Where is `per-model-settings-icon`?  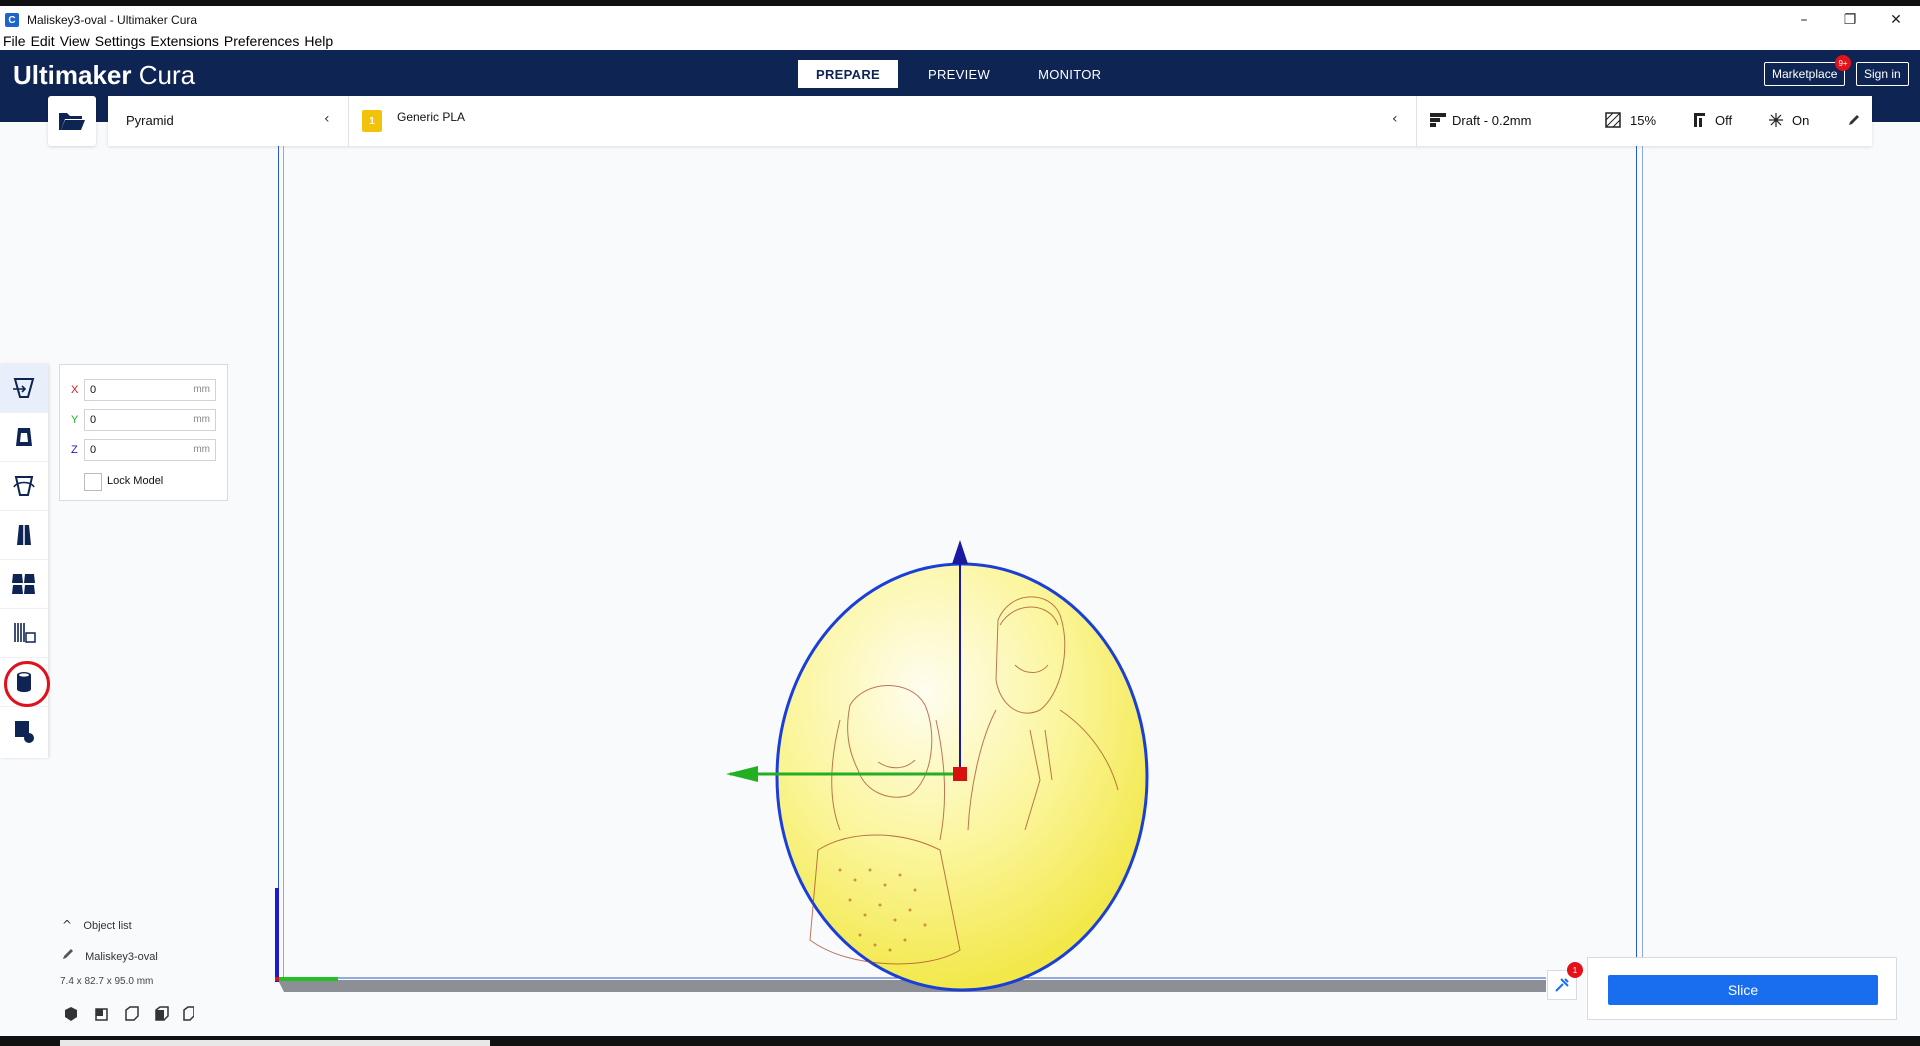
per-model-settings-icon is located at coordinates (23, 584).